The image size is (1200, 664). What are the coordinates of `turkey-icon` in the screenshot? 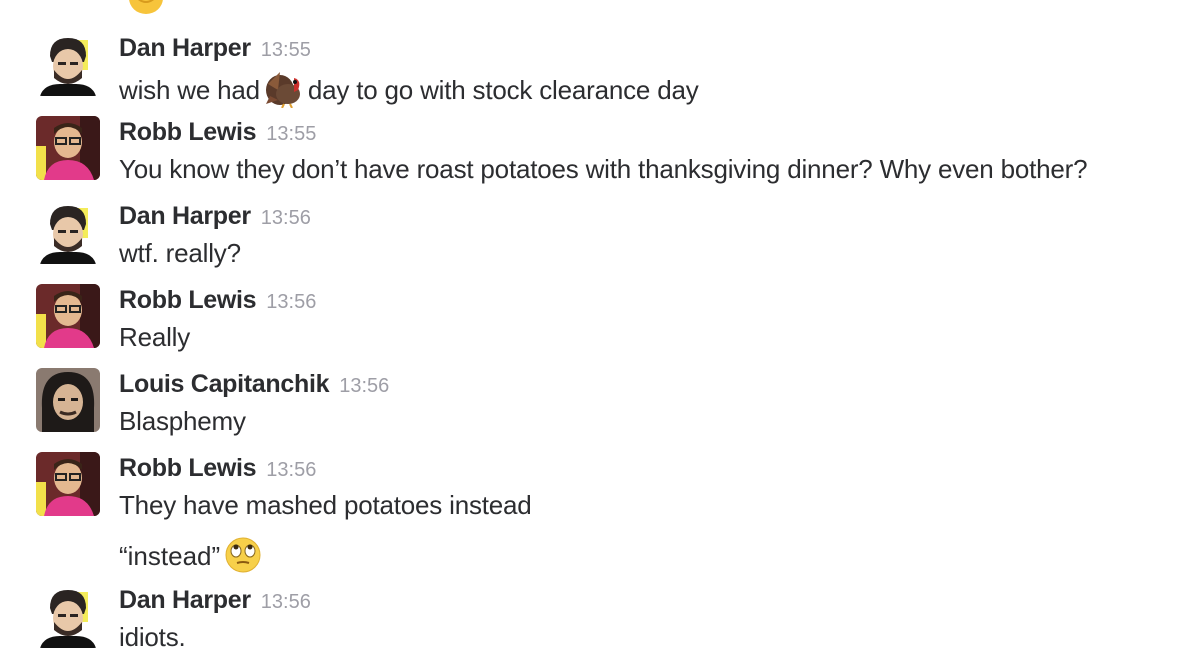 It's located at (284, 92).